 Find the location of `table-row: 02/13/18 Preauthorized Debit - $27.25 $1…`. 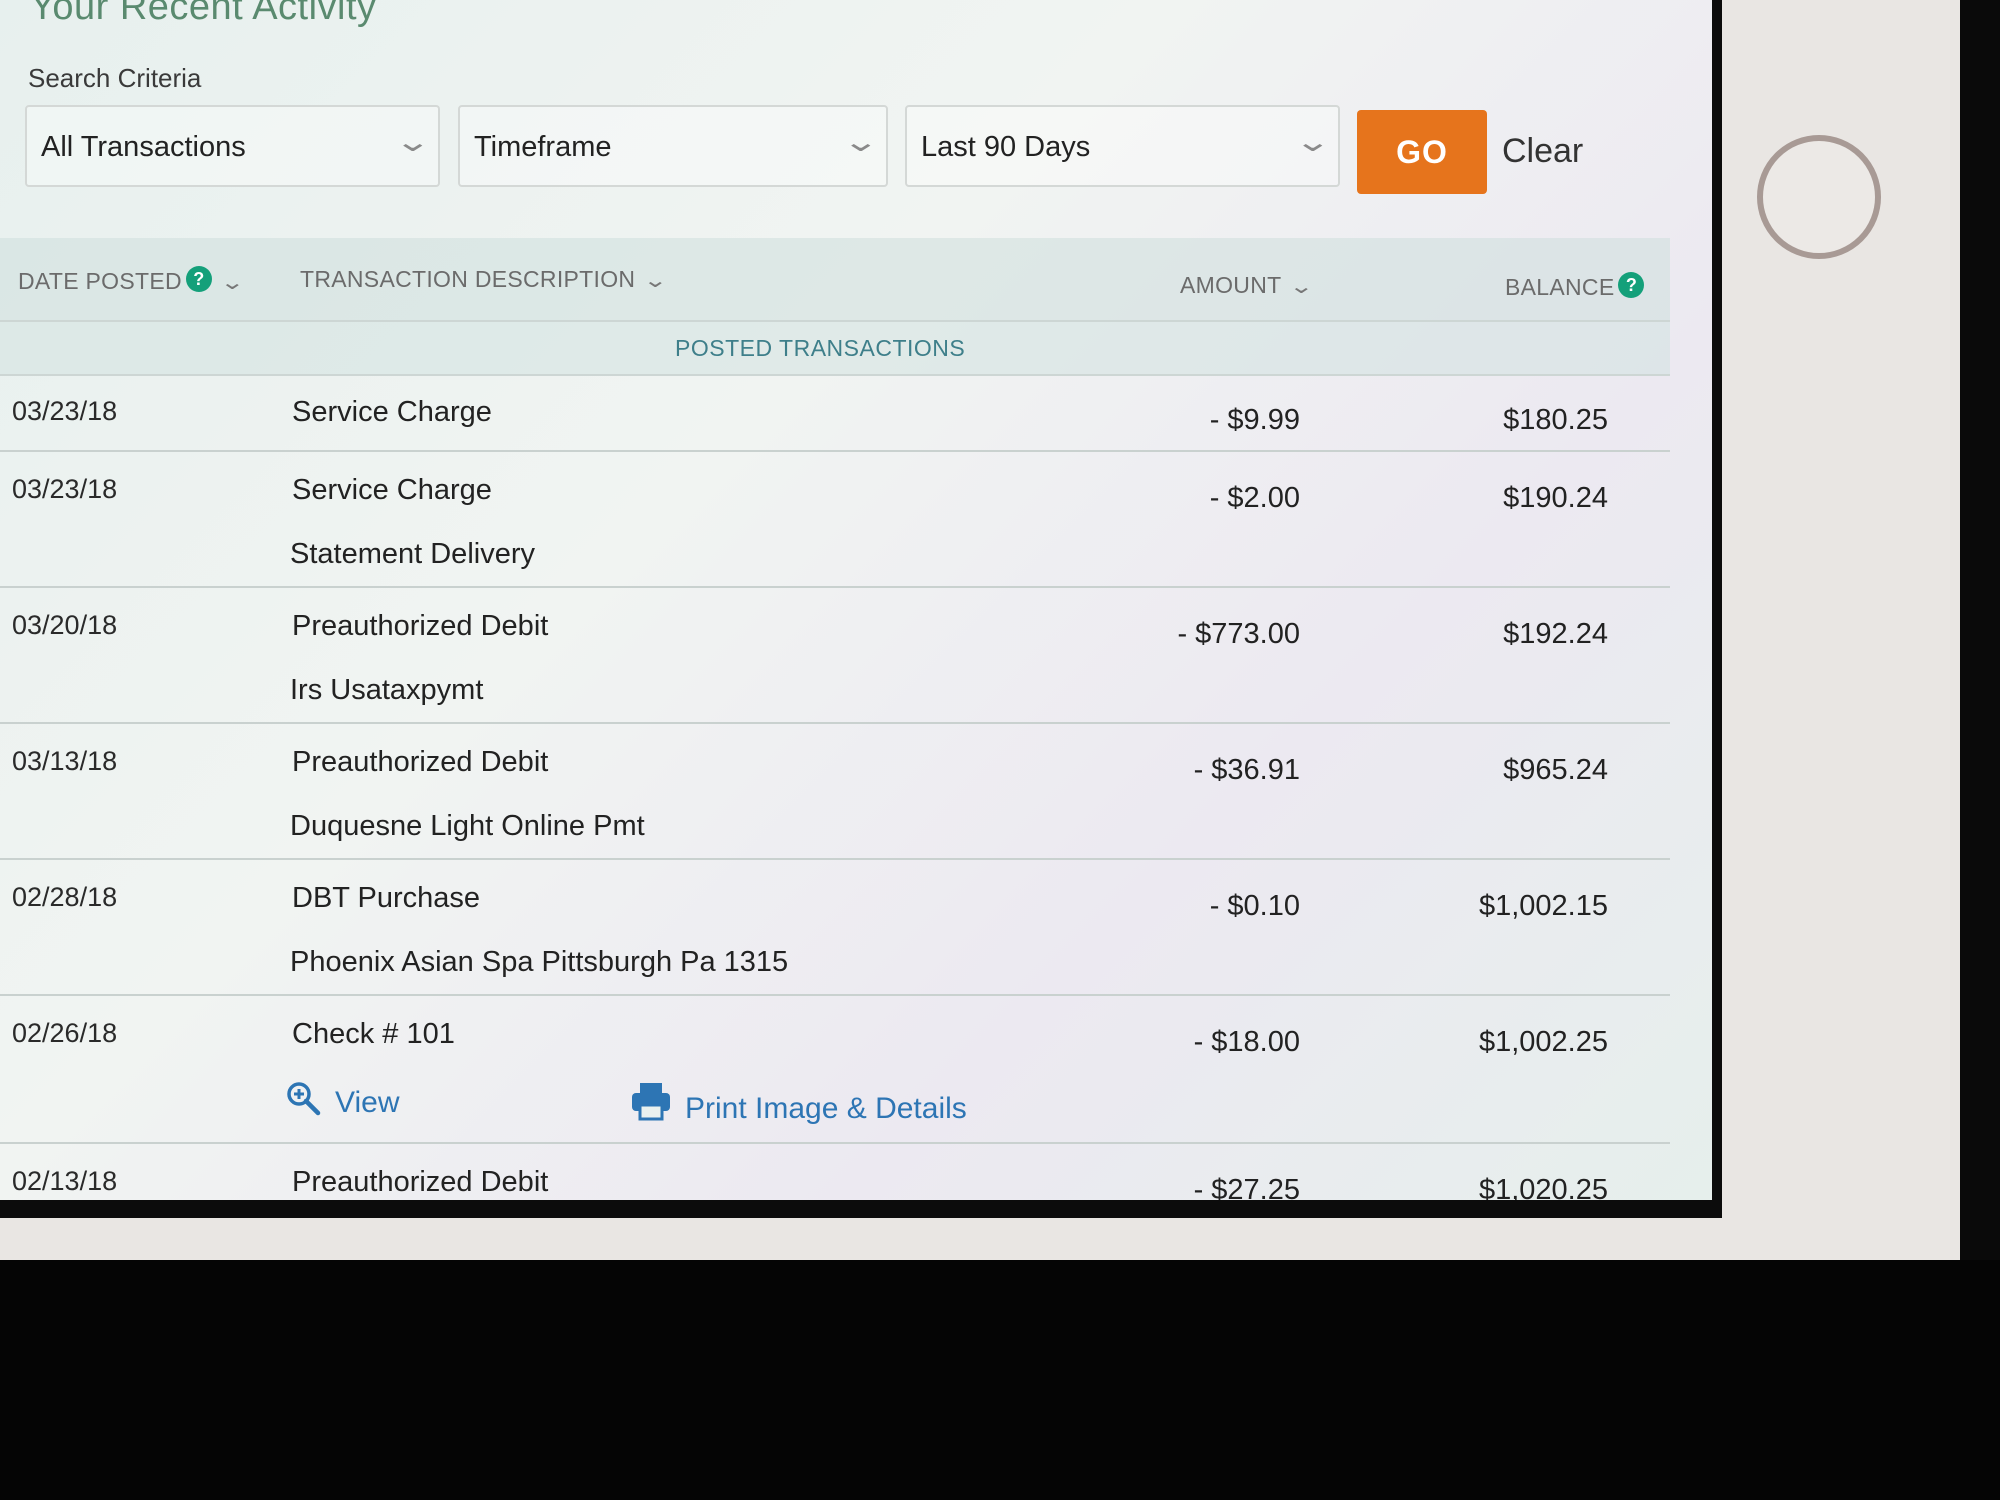

table-row: 02/13/18 Preauthorized Debit - $27.25 $1… is located at coordinates (835, 1172).